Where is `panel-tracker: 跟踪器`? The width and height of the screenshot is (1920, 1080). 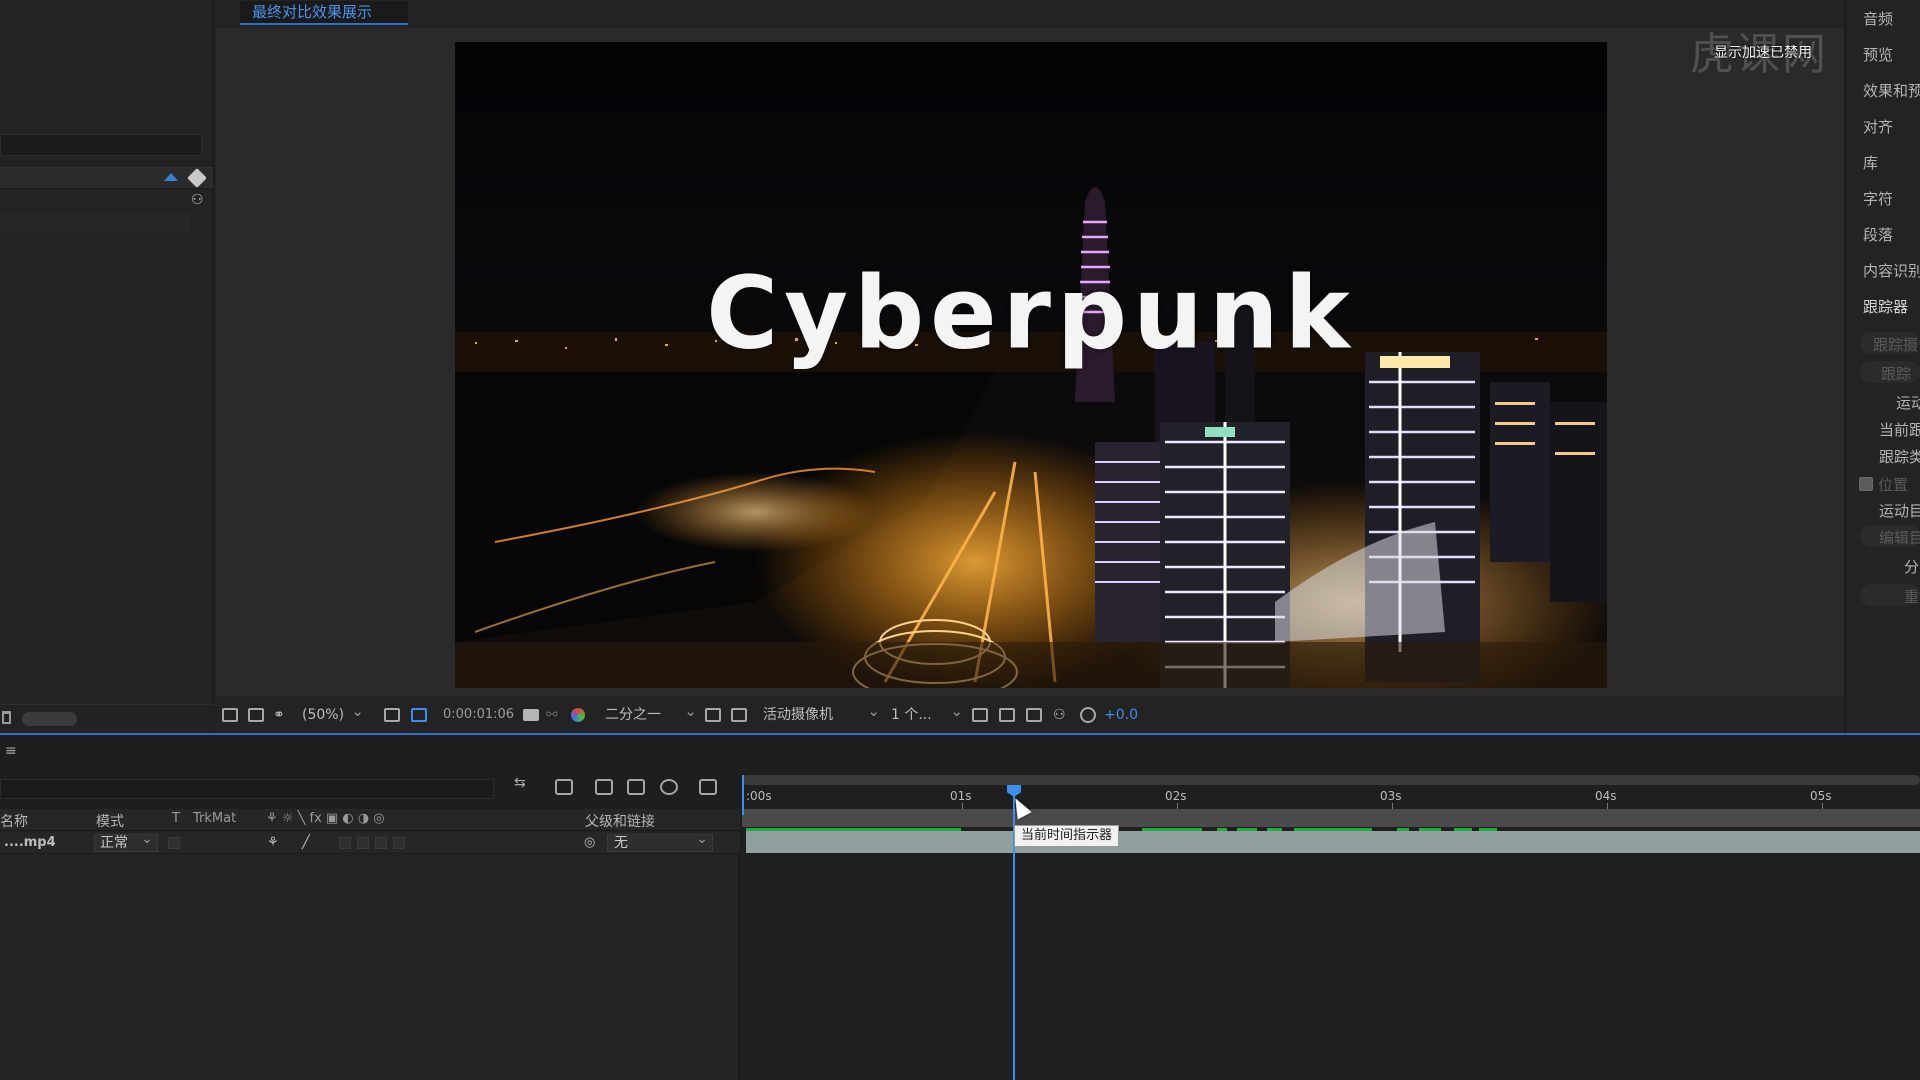
panel-tracker: 跟踪器 is located at coordinates (1885, 306).